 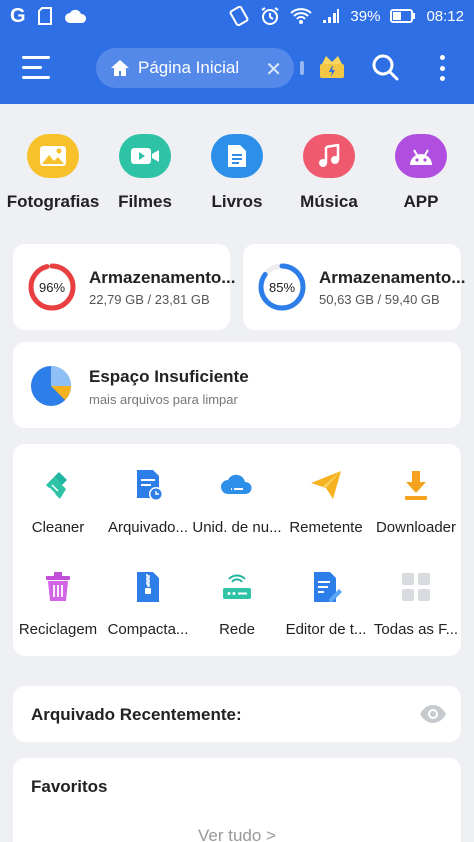 I want to click on storage-percent: 85%, so click(x=282, y=287).